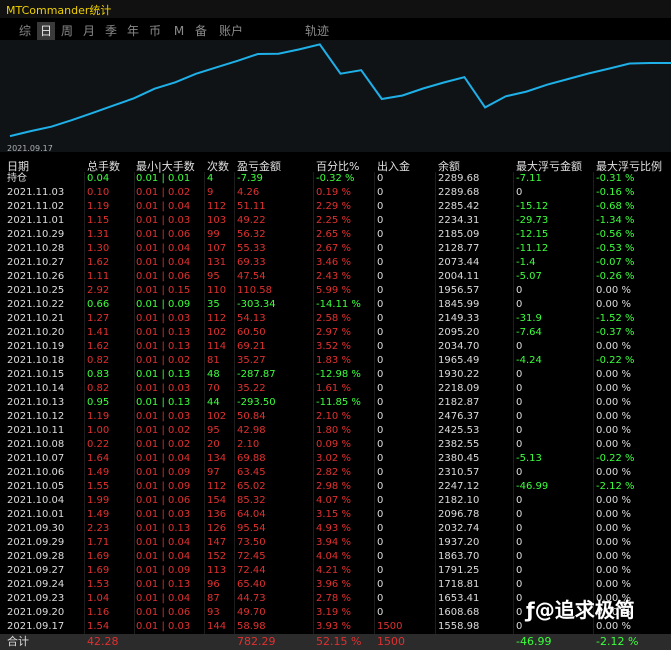  I want to click on tab-8: 备, so click(201, 31).